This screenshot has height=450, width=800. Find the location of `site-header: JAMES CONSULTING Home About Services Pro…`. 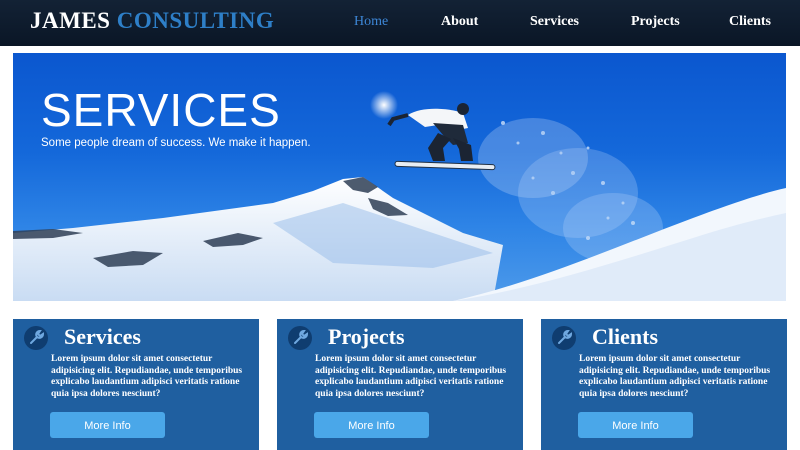

site-header: JAMES CONSULTING Home About Services Pro… is located at coordinates (400, 23).